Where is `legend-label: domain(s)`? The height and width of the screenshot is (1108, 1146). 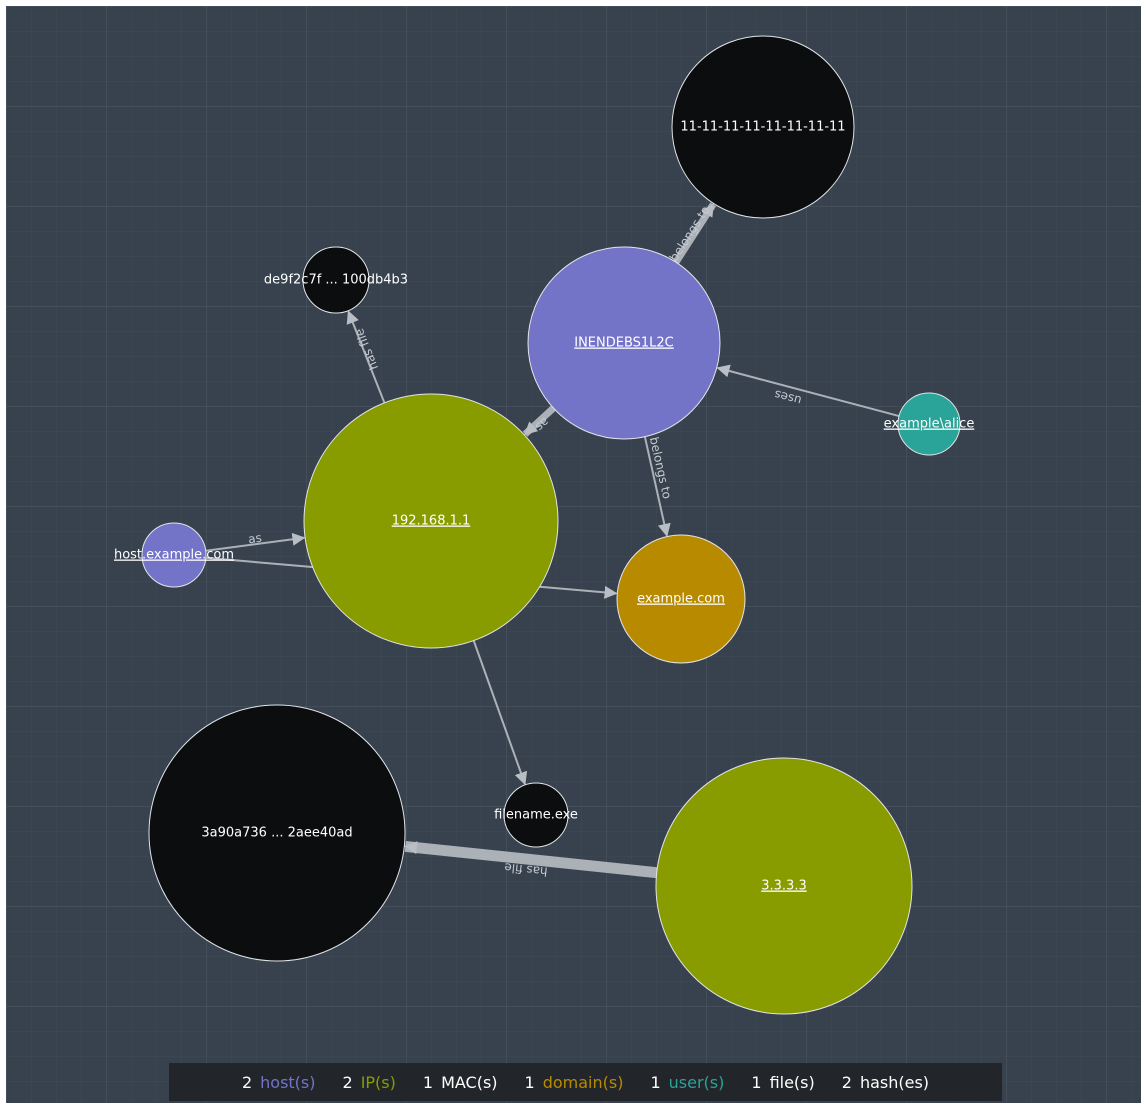
legend-label: domain(s) is located at coordinates (583, 1082).